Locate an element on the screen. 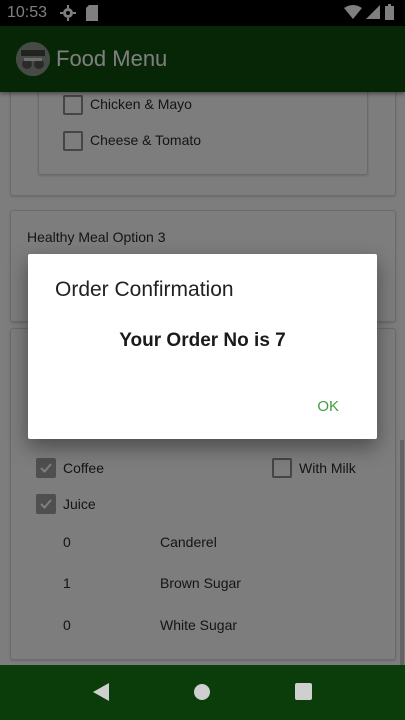 The height and width of the screenshot is (720, 405). home-icon is located at coordinates (202, 694).